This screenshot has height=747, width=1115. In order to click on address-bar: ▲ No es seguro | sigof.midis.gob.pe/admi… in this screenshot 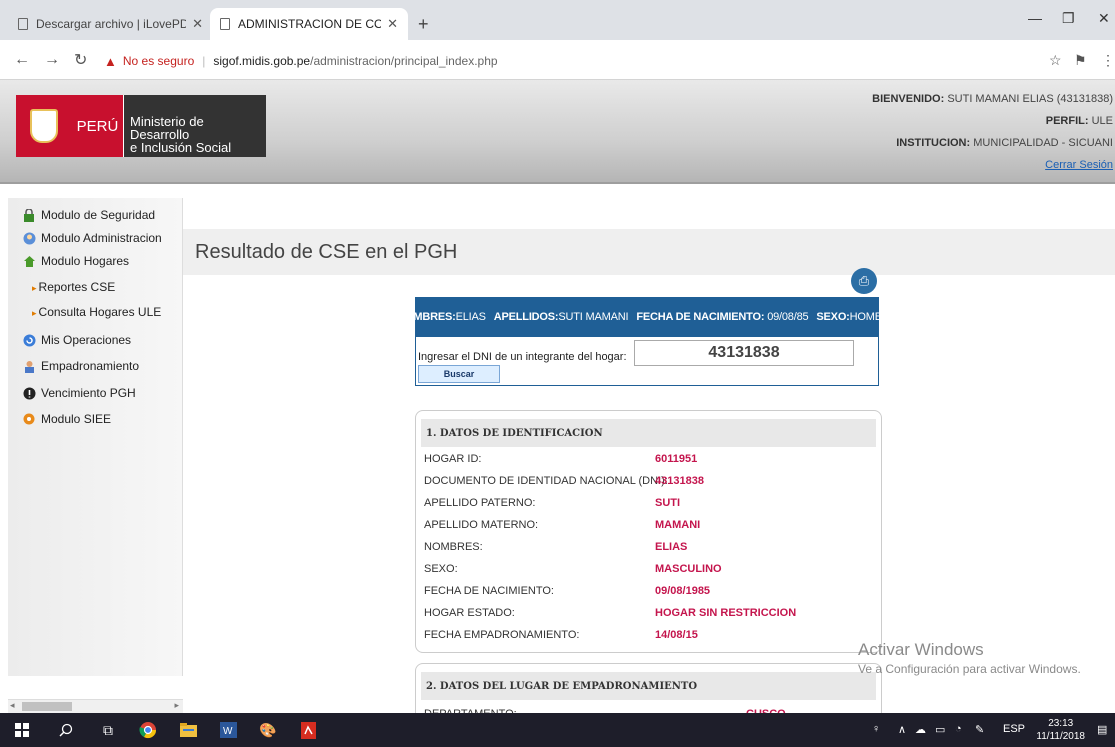, I will do `click(301, 61)`.